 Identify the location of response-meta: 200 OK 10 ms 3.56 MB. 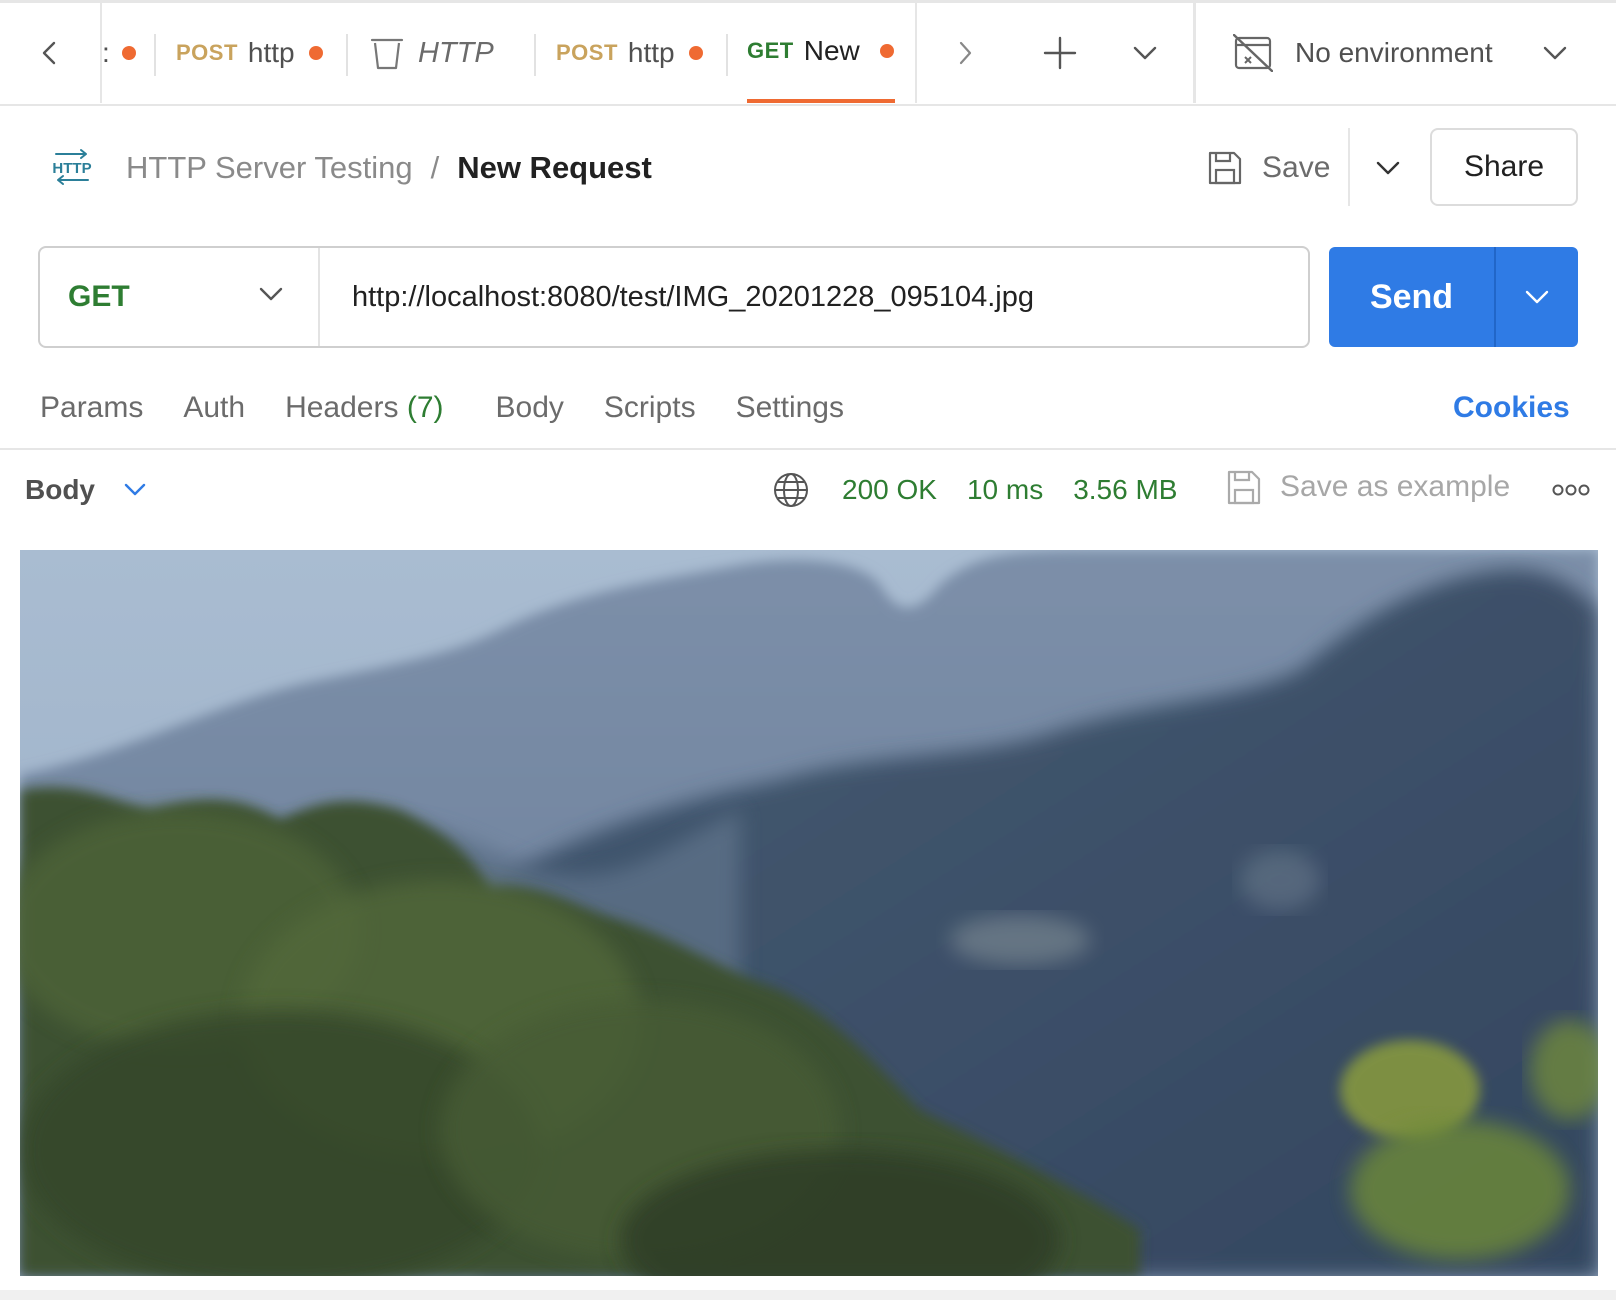
(974, 490).